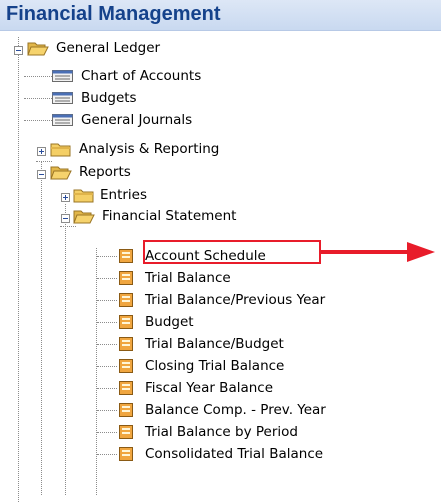 The image size is (441, 502). I want to click on tree-item-label: Closing Trial Balance, so click(215, 366).